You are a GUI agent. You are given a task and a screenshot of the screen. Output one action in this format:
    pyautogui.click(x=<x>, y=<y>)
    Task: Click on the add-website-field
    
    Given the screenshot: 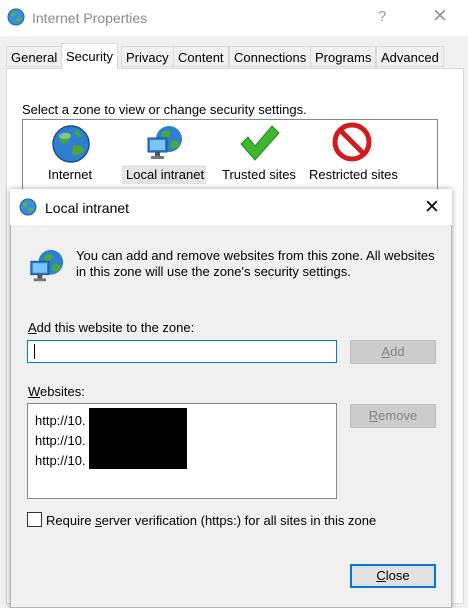 What is the action you would take?
    pyautogui.click(x=182, y=351)
    